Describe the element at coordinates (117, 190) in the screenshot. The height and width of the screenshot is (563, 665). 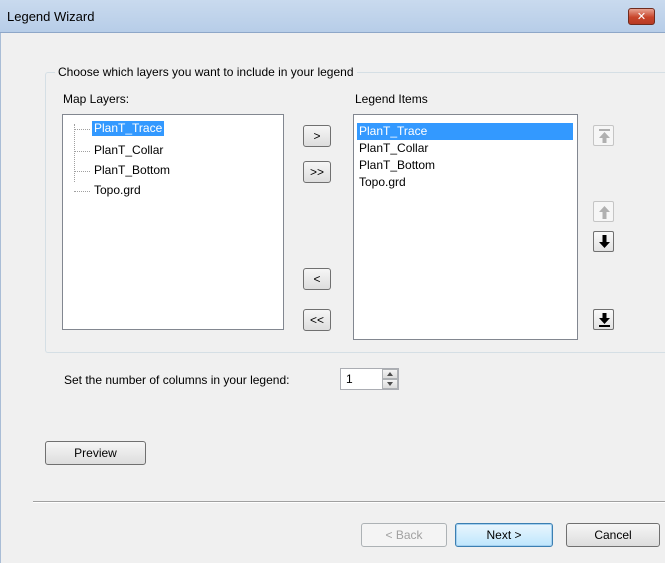
I see `tree-item-label: Topo.grd` at that location.